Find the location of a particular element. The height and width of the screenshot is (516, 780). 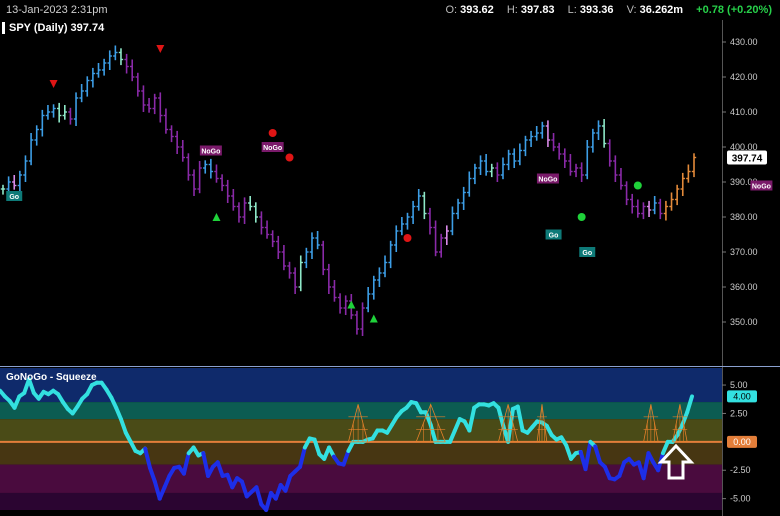

buy-signal-triangle is located at coordinates (373, 318).